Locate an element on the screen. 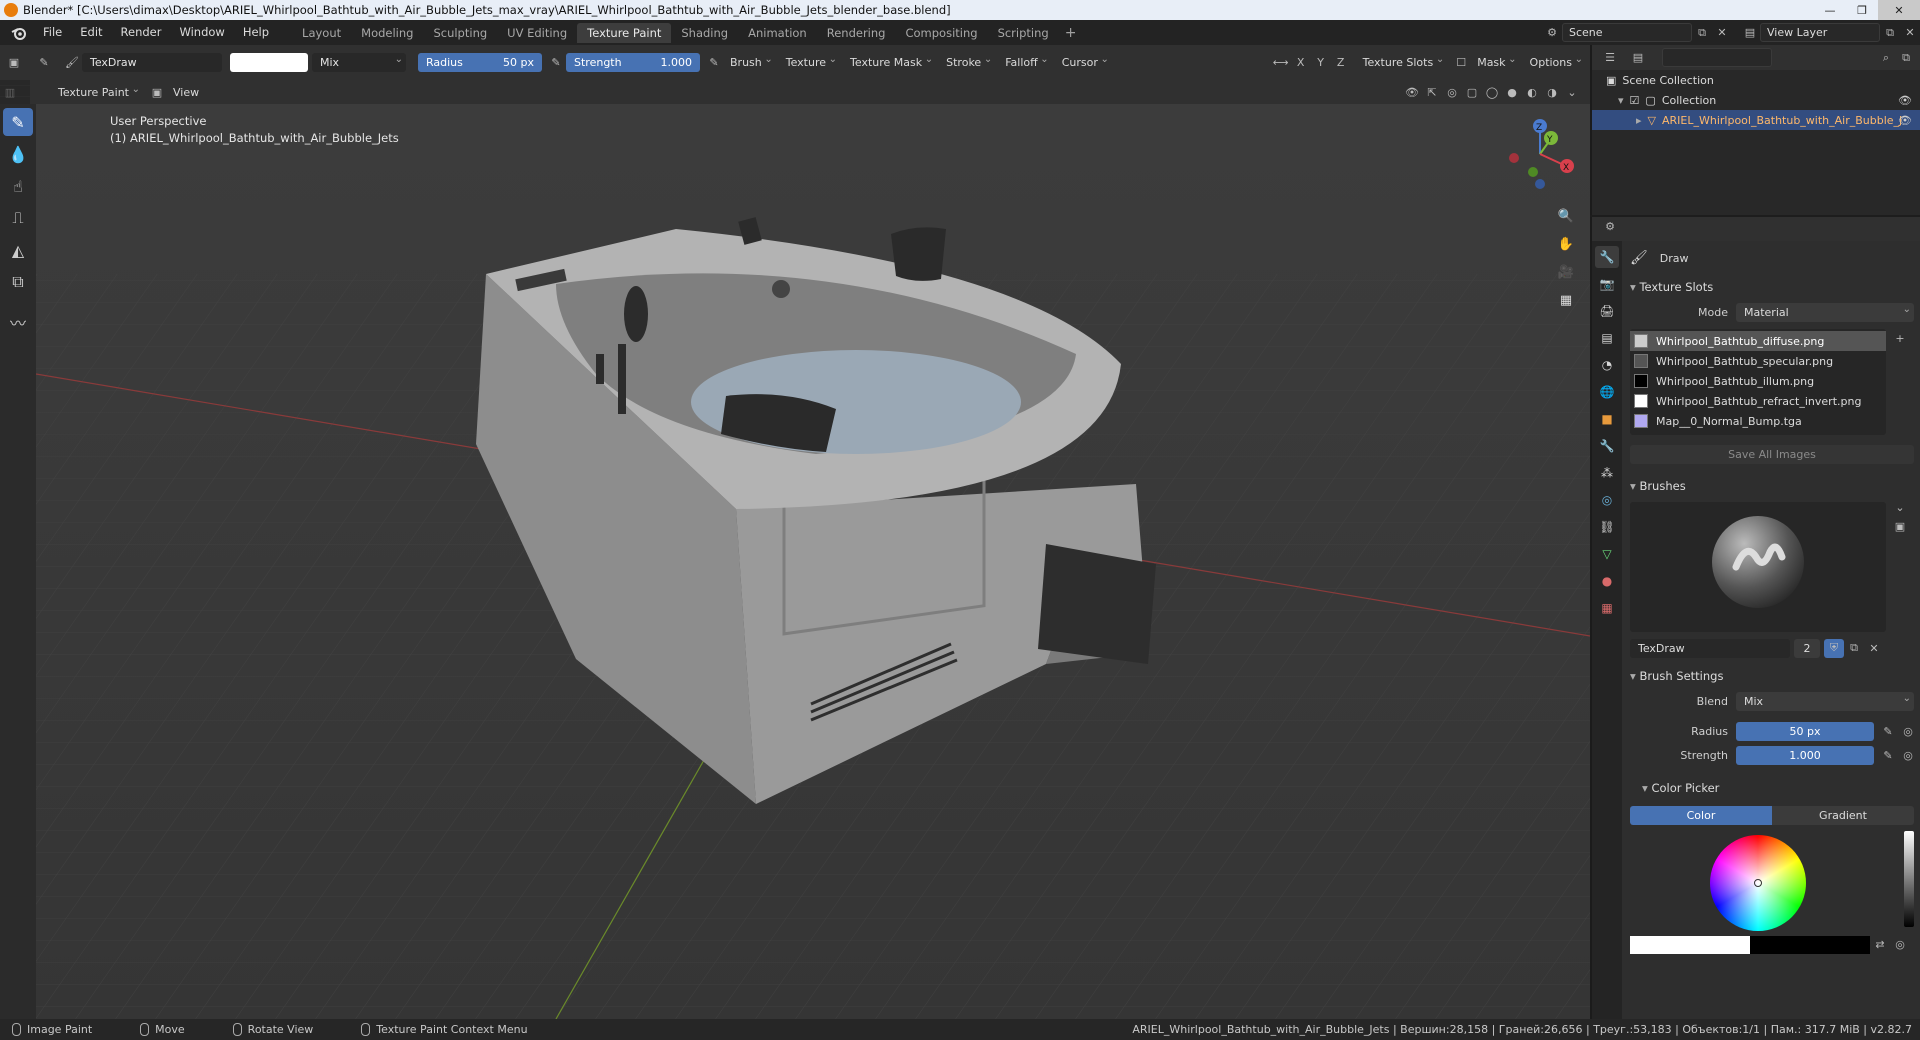 The width and height of the screenshot is (1920, 1040). tab-sculpting: Sculpting is located at coordinates (460, 33).